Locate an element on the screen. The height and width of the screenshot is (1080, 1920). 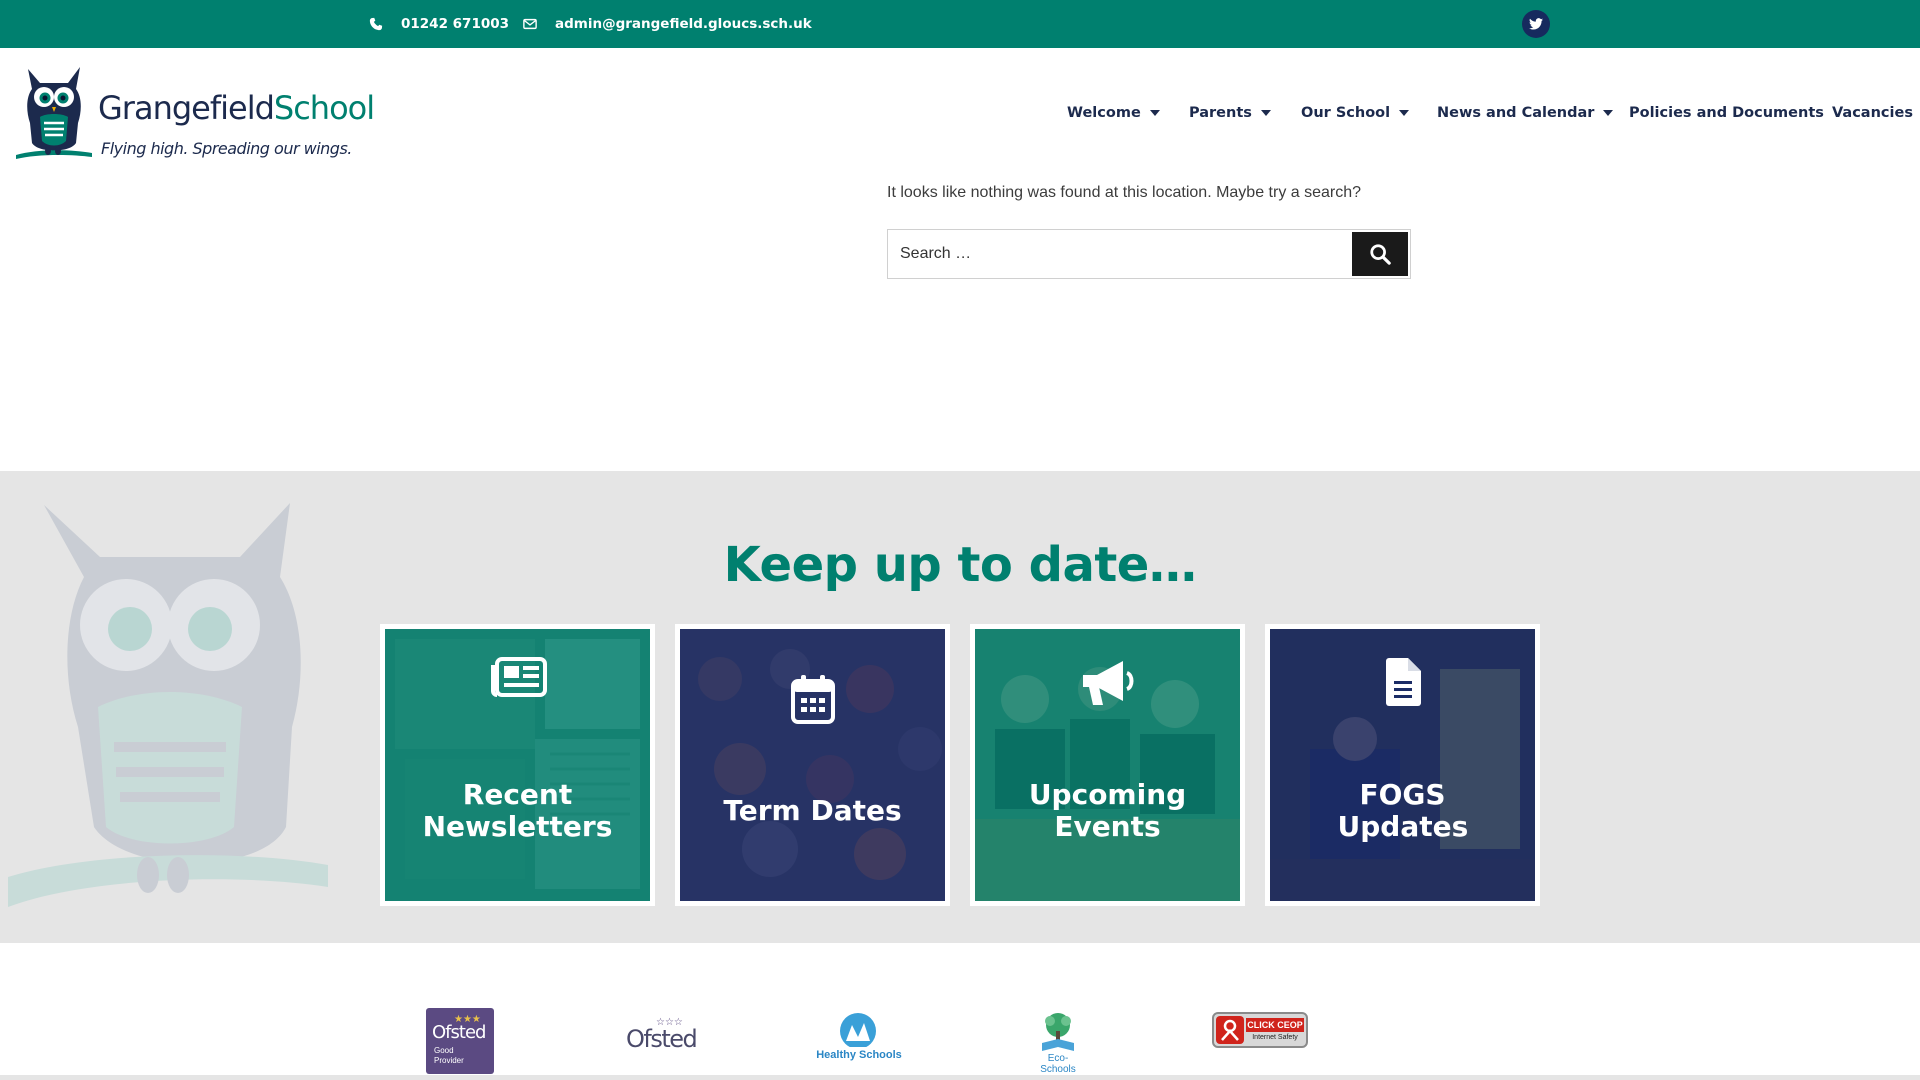
megaphone-icon is located at coordinates (1107, 683).